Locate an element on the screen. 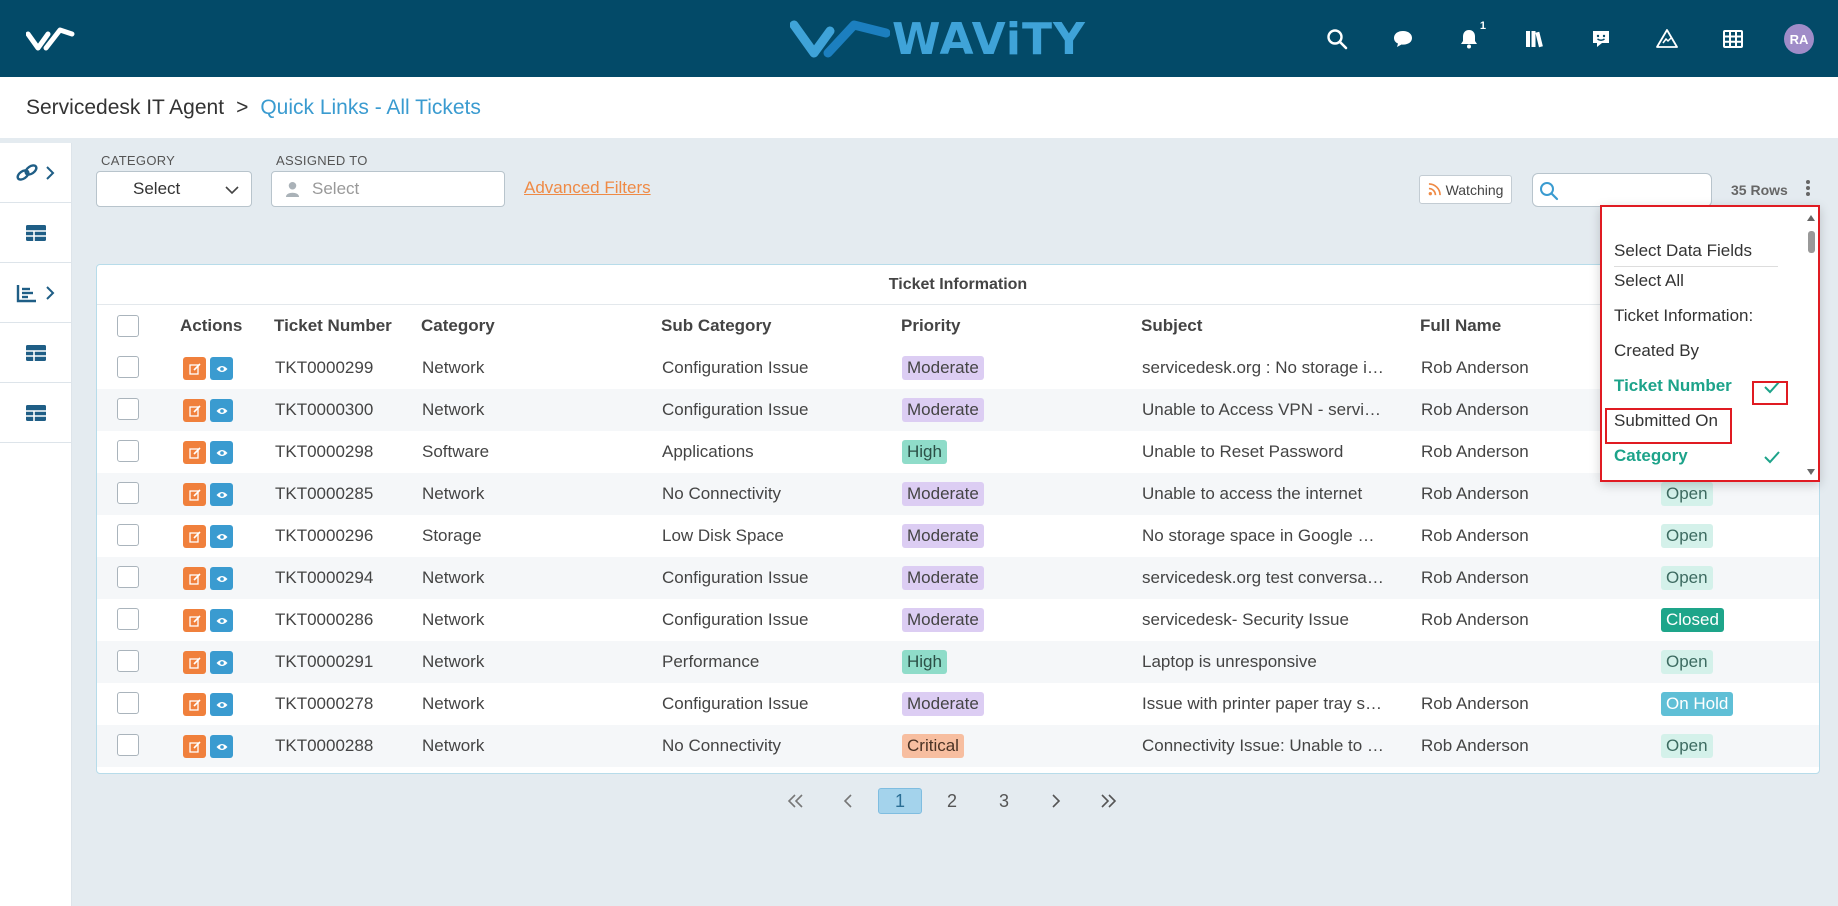 The height and width of the screenshot is (906, 1838). notifications-button: 1 is located at coordinates (1469, 39).